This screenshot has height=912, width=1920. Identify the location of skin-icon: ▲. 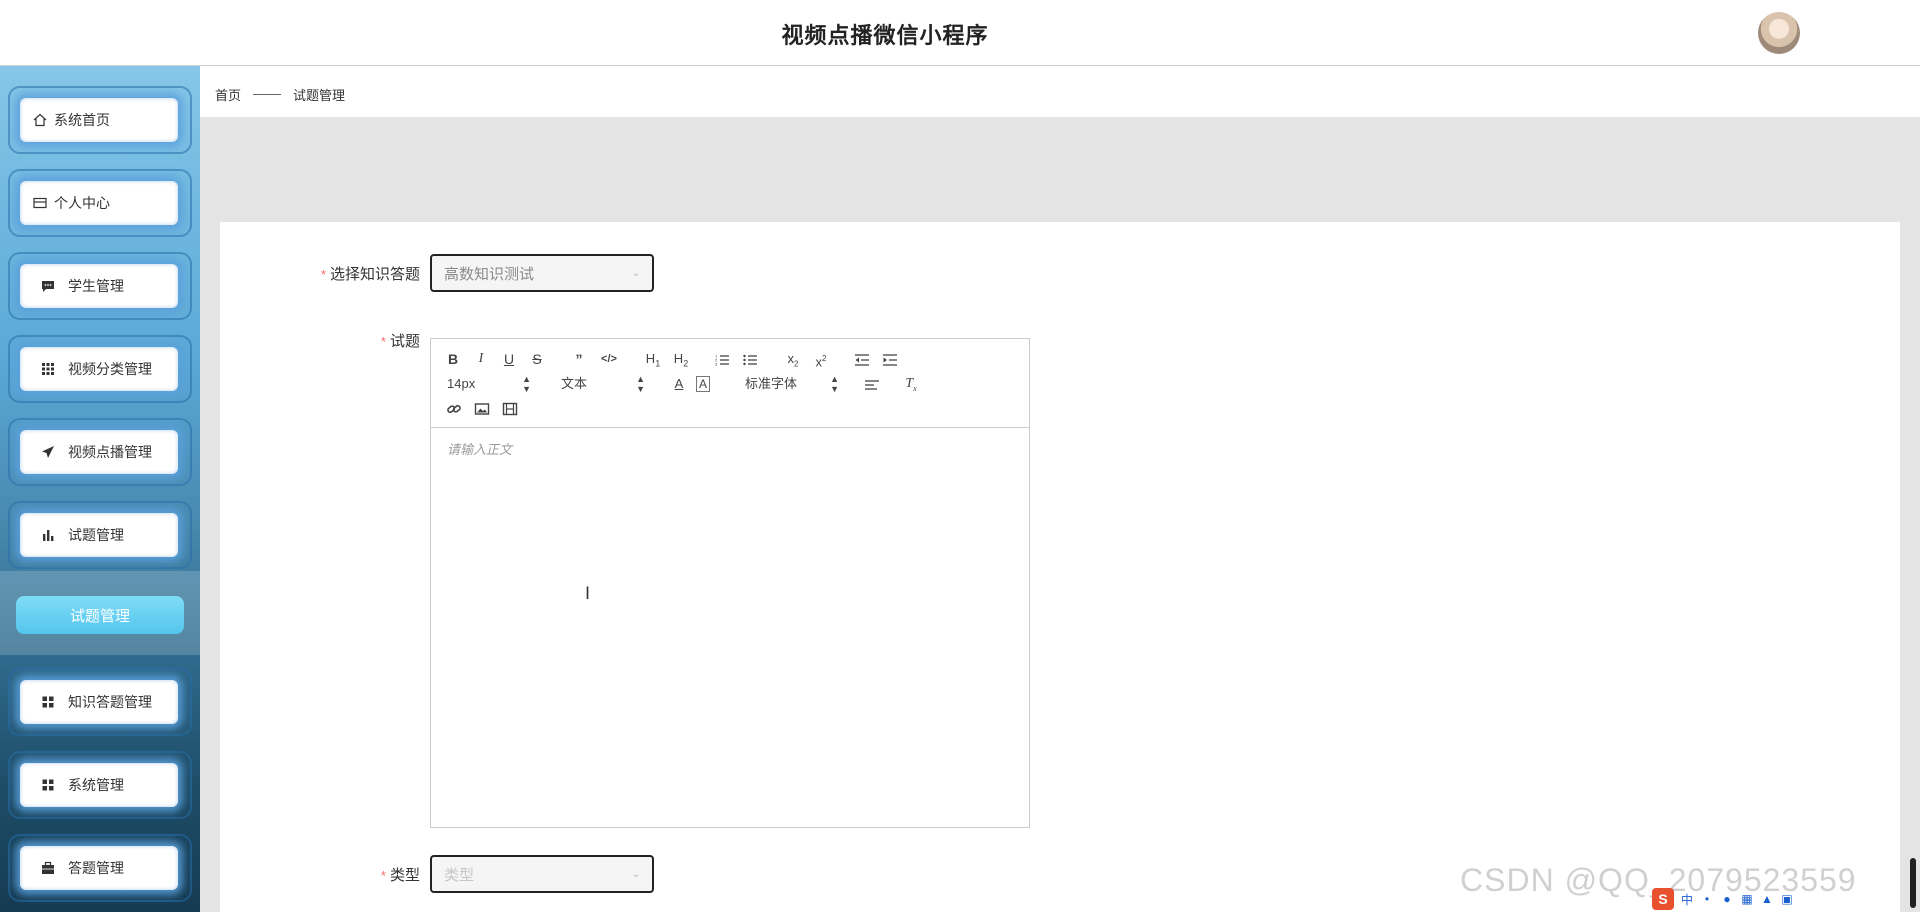
(1767, 899).